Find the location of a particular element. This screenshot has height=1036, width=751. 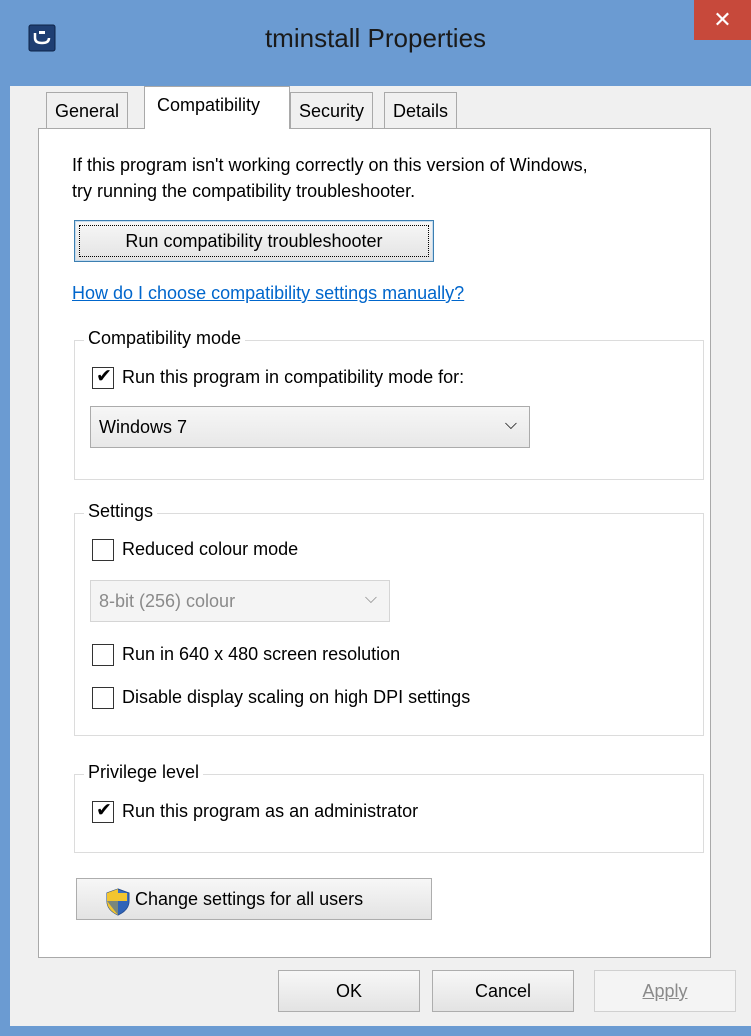

os-version-select: Windows 7 ⌵ is located at coordinates (310, 427).